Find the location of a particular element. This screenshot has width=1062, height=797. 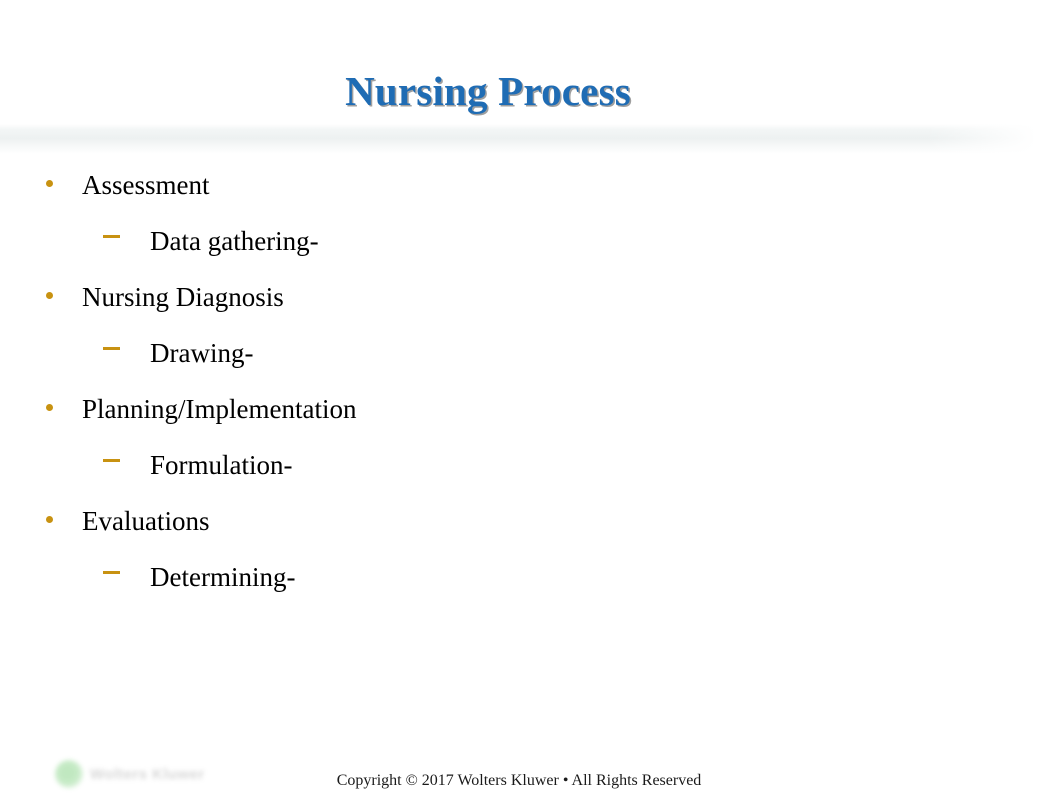

list-item-label: Determining- is located at coordinates (223, 577).